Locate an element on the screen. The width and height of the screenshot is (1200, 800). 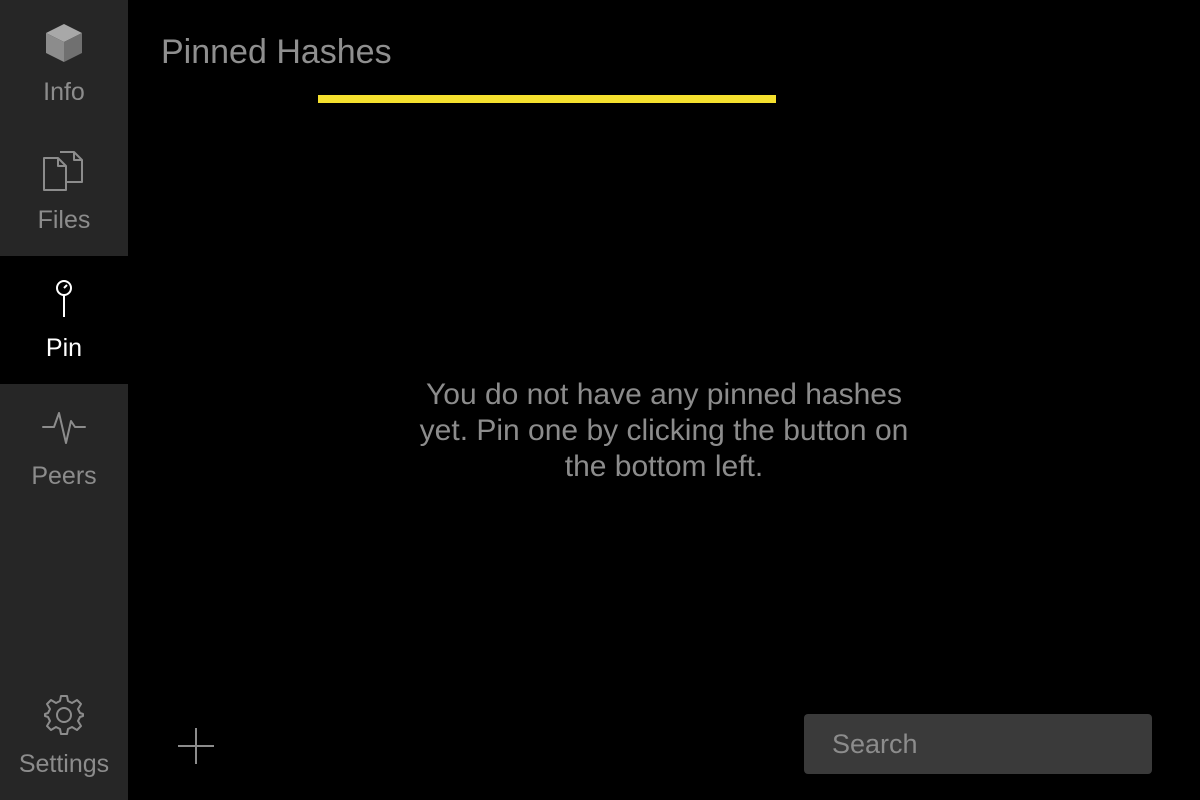
page-title: Pinned Hashes is located at coordinates (276, 52).